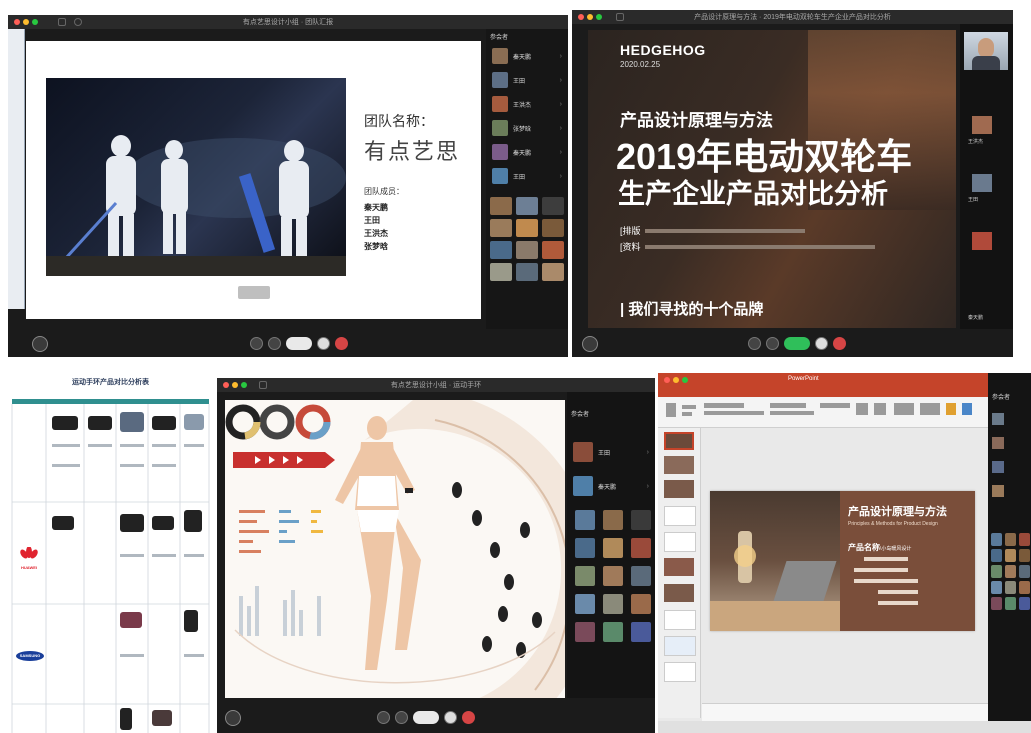 The image size is (1031, 733). Describe the element at coordinates (676, 380) in the screenshot. I see `minimize-window-button` at that location.